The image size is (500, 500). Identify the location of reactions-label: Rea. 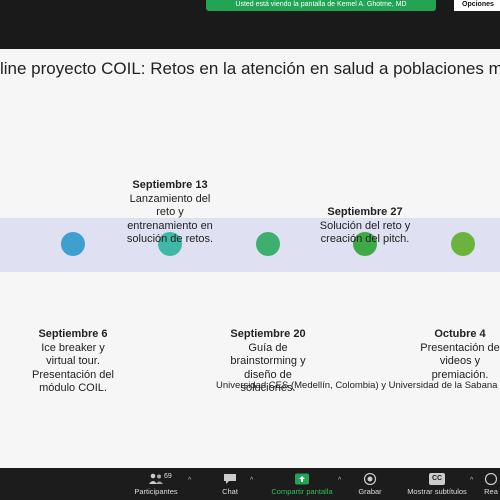
(491, 491).